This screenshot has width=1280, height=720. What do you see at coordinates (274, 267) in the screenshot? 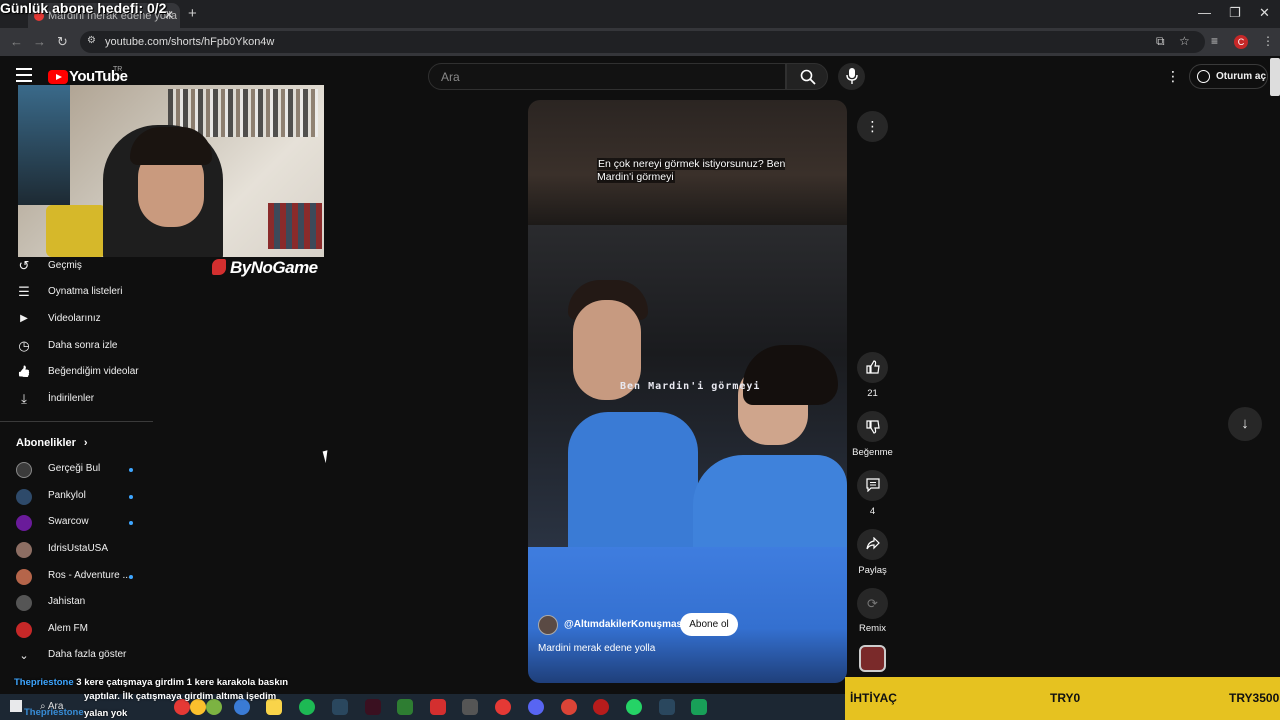
I see `sponsor-name: ByNoGame` at bounding box center [274, 267].